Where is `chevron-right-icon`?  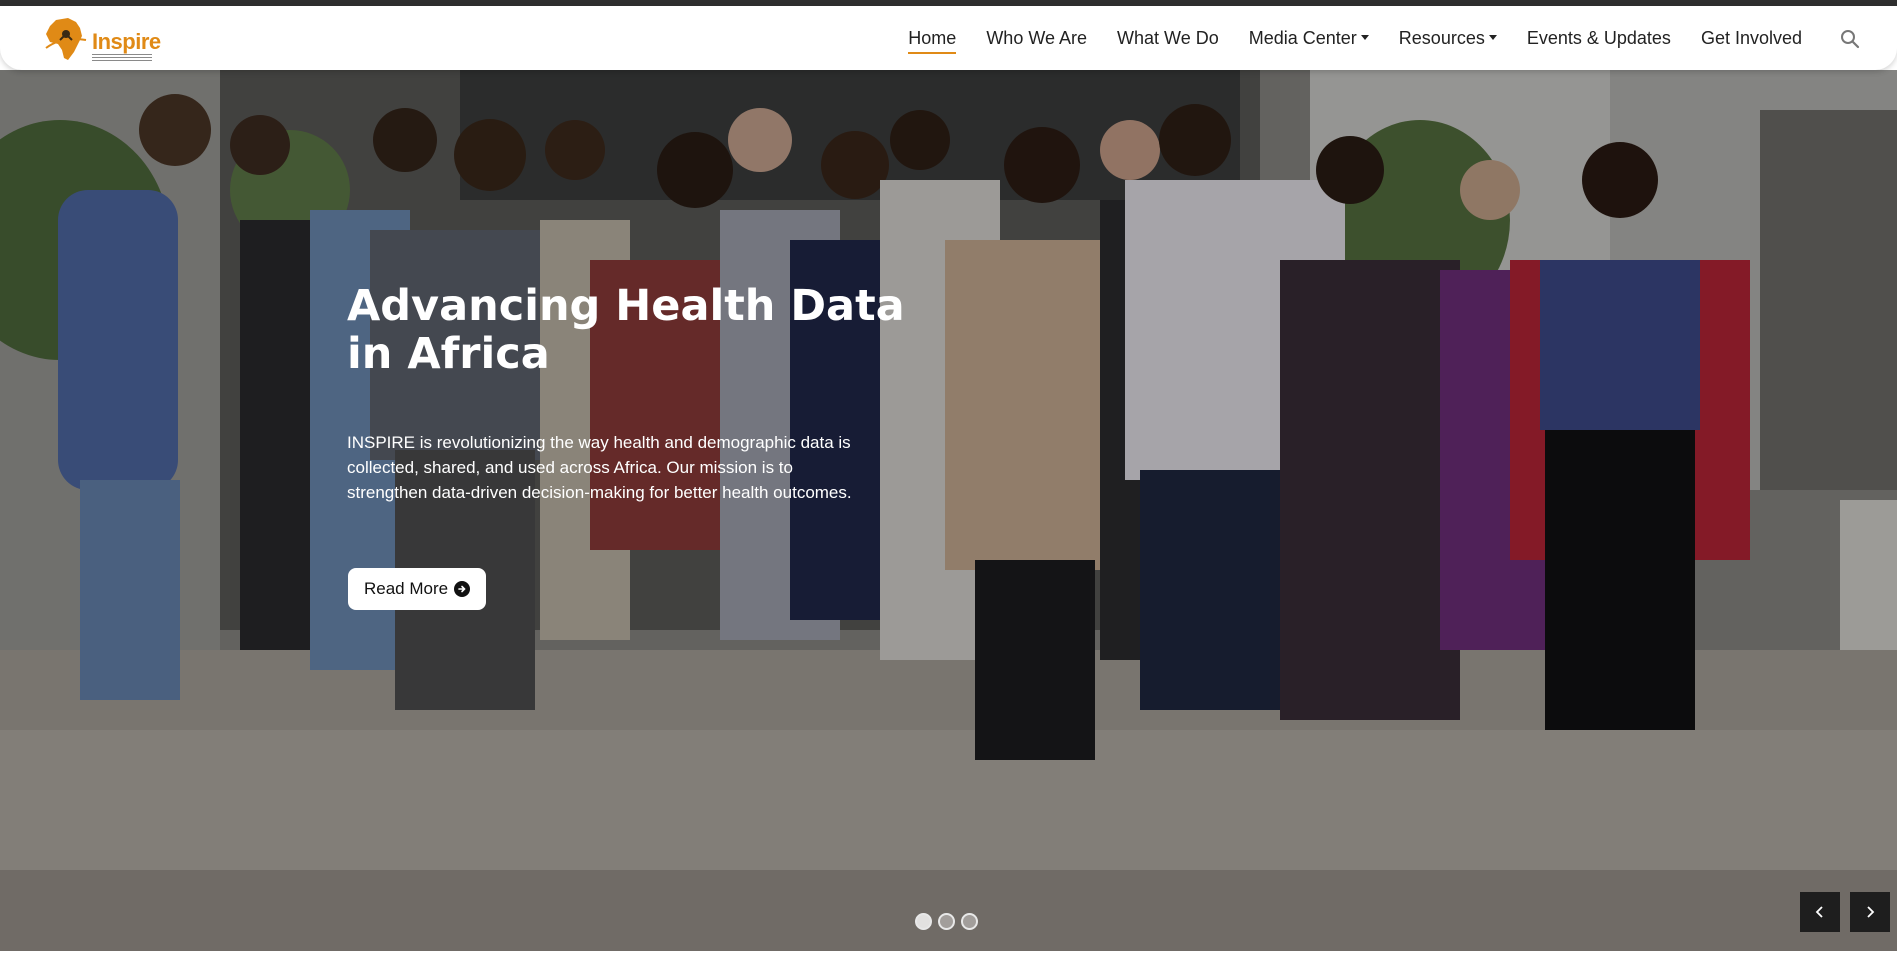
chevron-right-icon is located at coordinates (1871, 912).